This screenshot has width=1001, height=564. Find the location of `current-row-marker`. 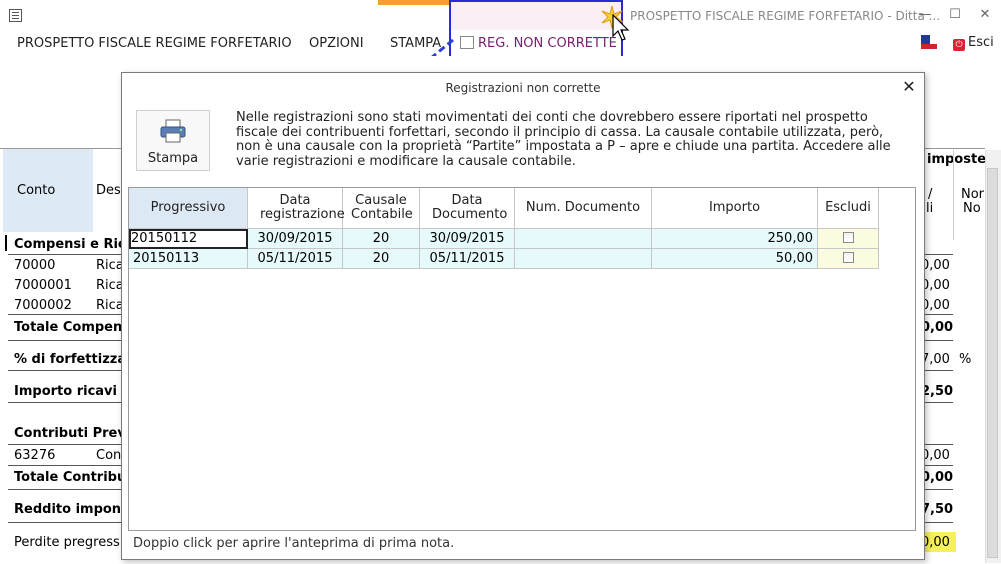

current-row-marker is located at coordinates (9, 243).